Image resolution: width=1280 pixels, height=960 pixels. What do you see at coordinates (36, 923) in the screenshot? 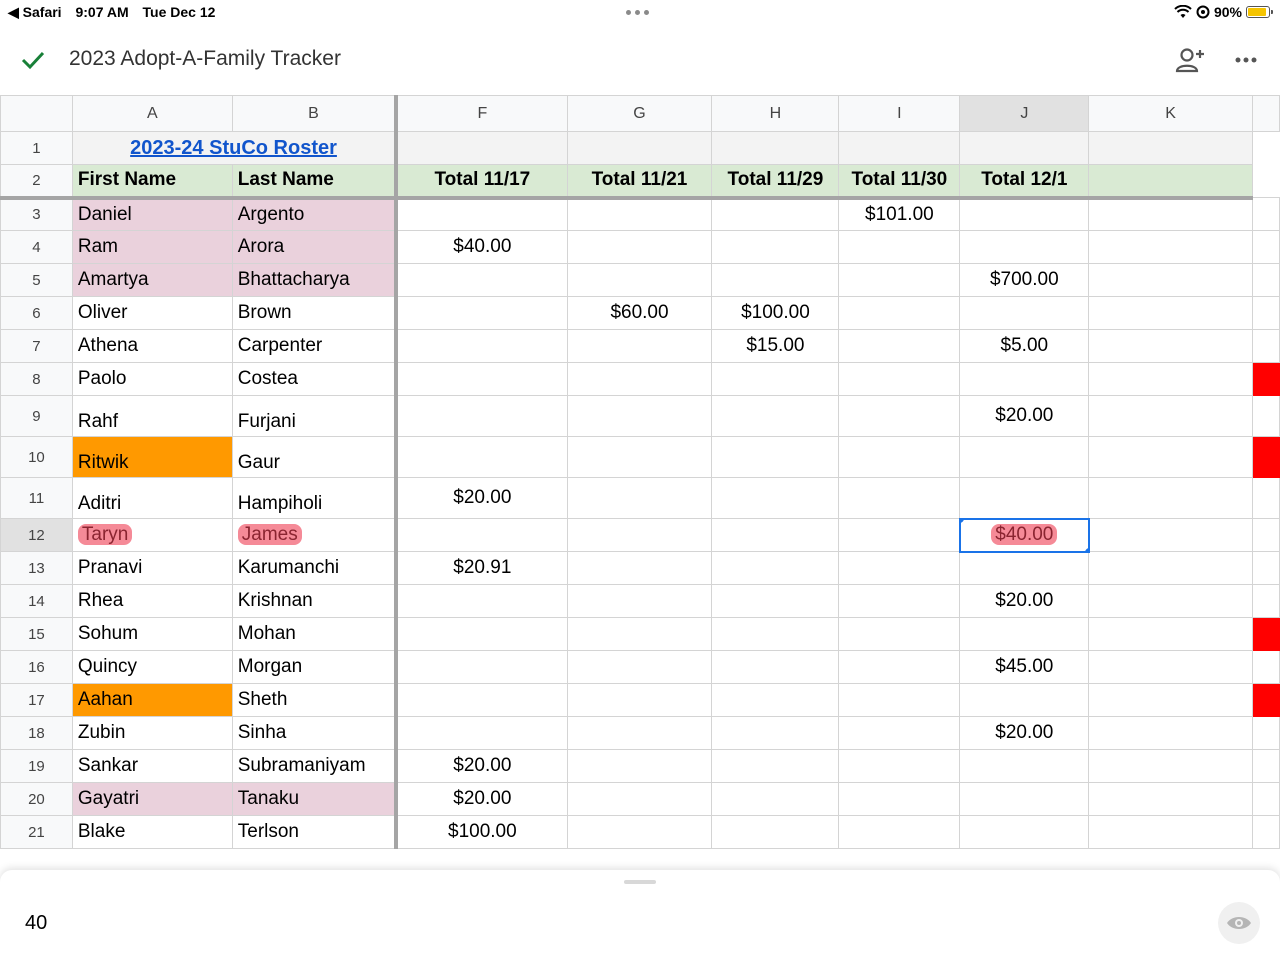
I see `formula-value: 40` at bounding box center [36, 923].